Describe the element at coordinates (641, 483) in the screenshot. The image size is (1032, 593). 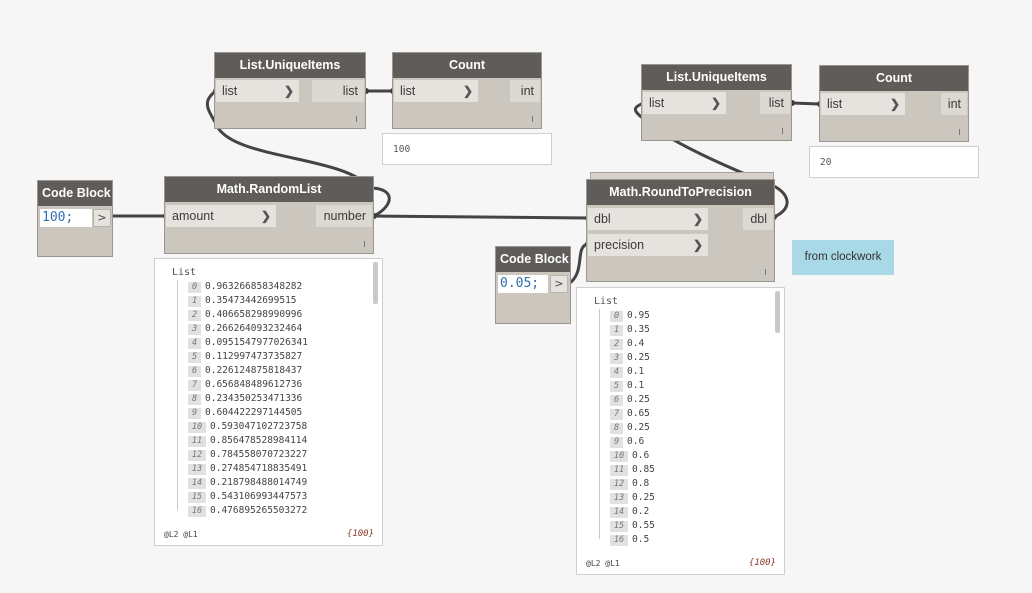
I see `list-value: 0.8` at that location.